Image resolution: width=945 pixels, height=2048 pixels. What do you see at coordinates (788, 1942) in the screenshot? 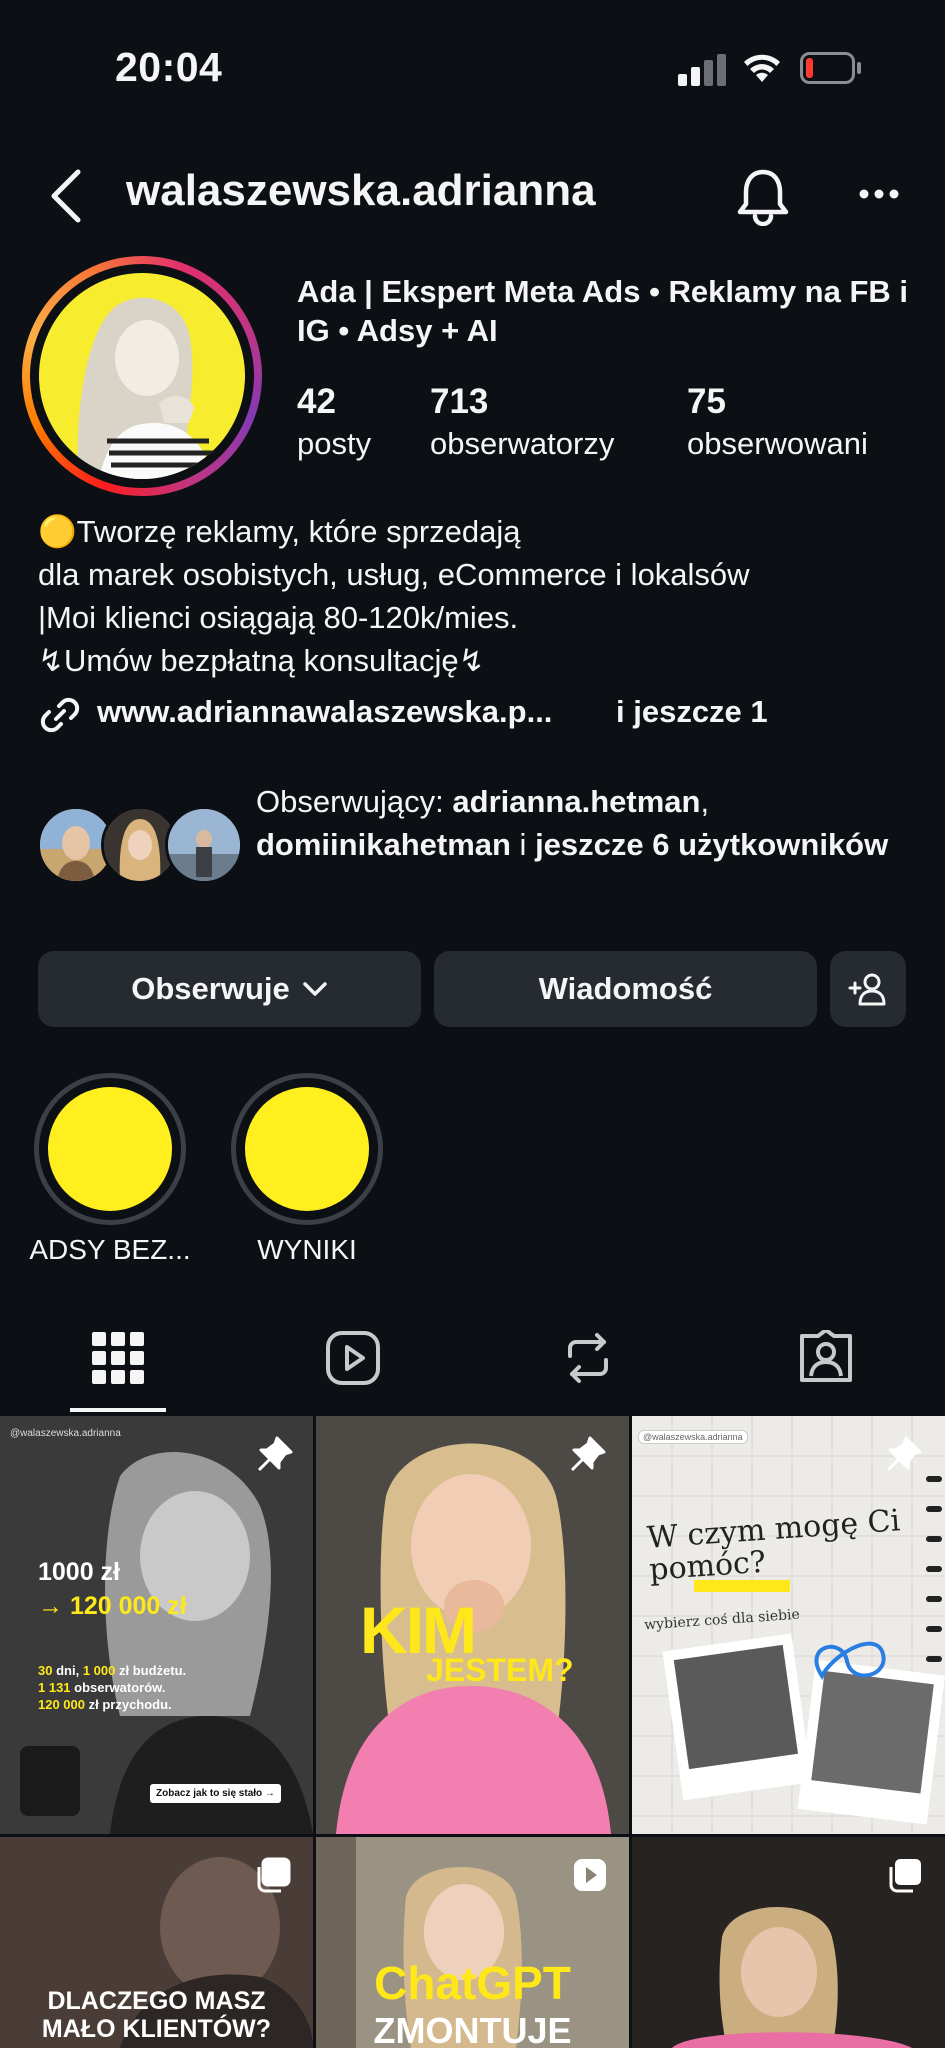
I see `post-thumbnail` at bounding box center [788, 1942].